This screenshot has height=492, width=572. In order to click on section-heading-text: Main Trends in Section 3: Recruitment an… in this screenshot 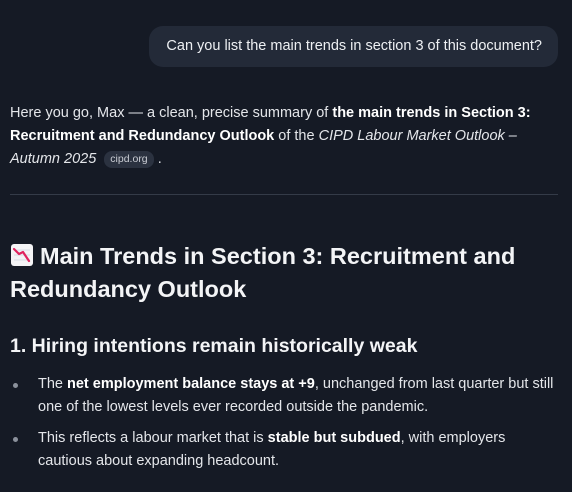, I will do `click(263, 272)`.